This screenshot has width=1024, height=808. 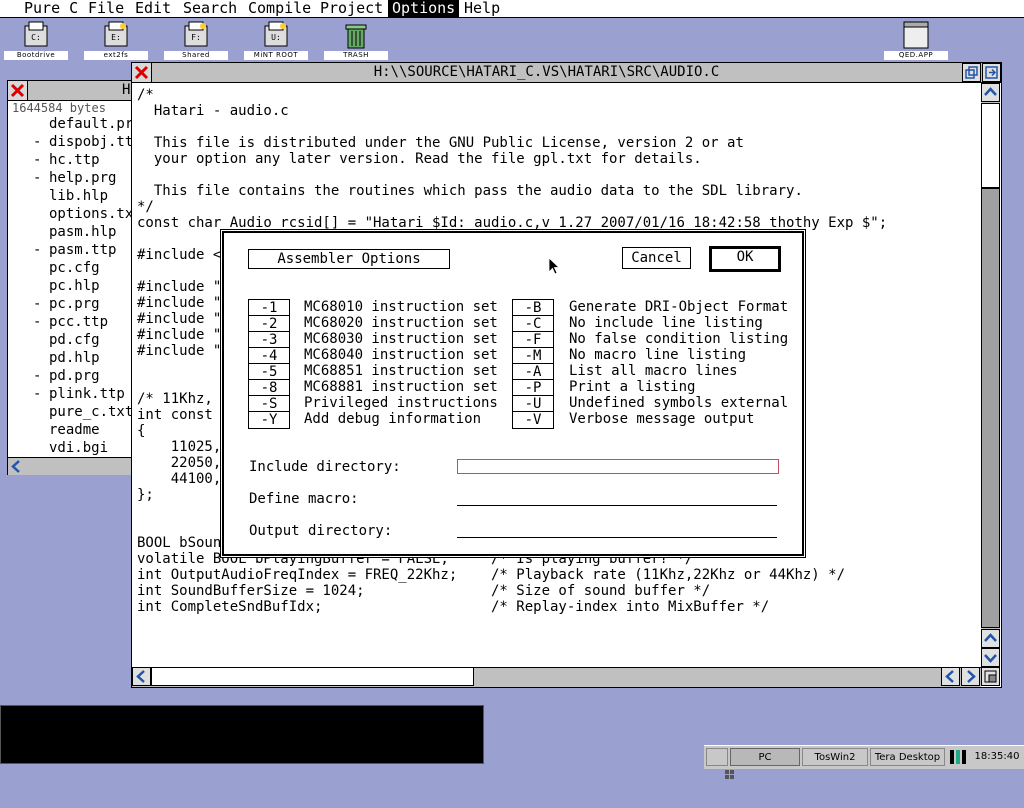 What do you see at coordinates (74, 268) in the screenshot?
I see `file-name: pc.cfg` at bounding box center [74, 268].